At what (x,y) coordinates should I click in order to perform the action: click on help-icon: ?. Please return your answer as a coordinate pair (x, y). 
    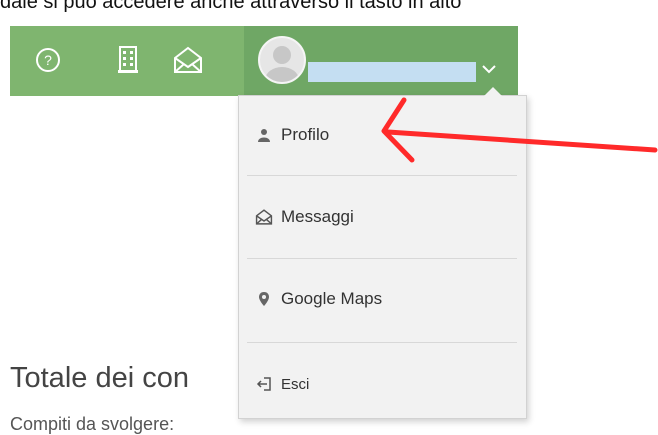
    Looking at the image, I should click on (48, 60).